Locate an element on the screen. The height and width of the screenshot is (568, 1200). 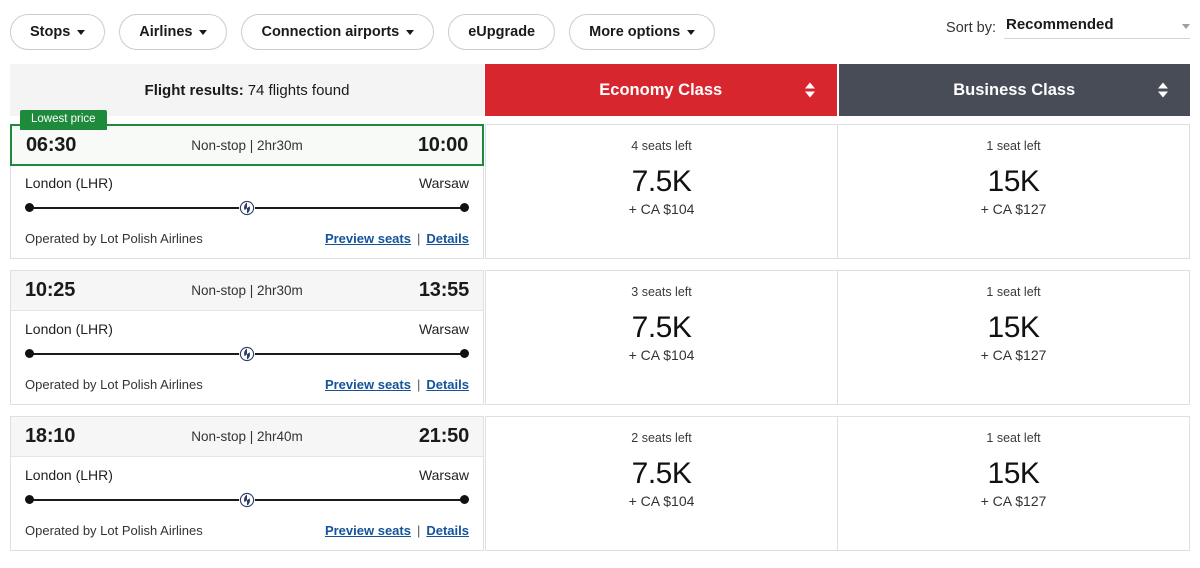
lowest-price-badge: Lowest price is located at coordinates (63, 120).